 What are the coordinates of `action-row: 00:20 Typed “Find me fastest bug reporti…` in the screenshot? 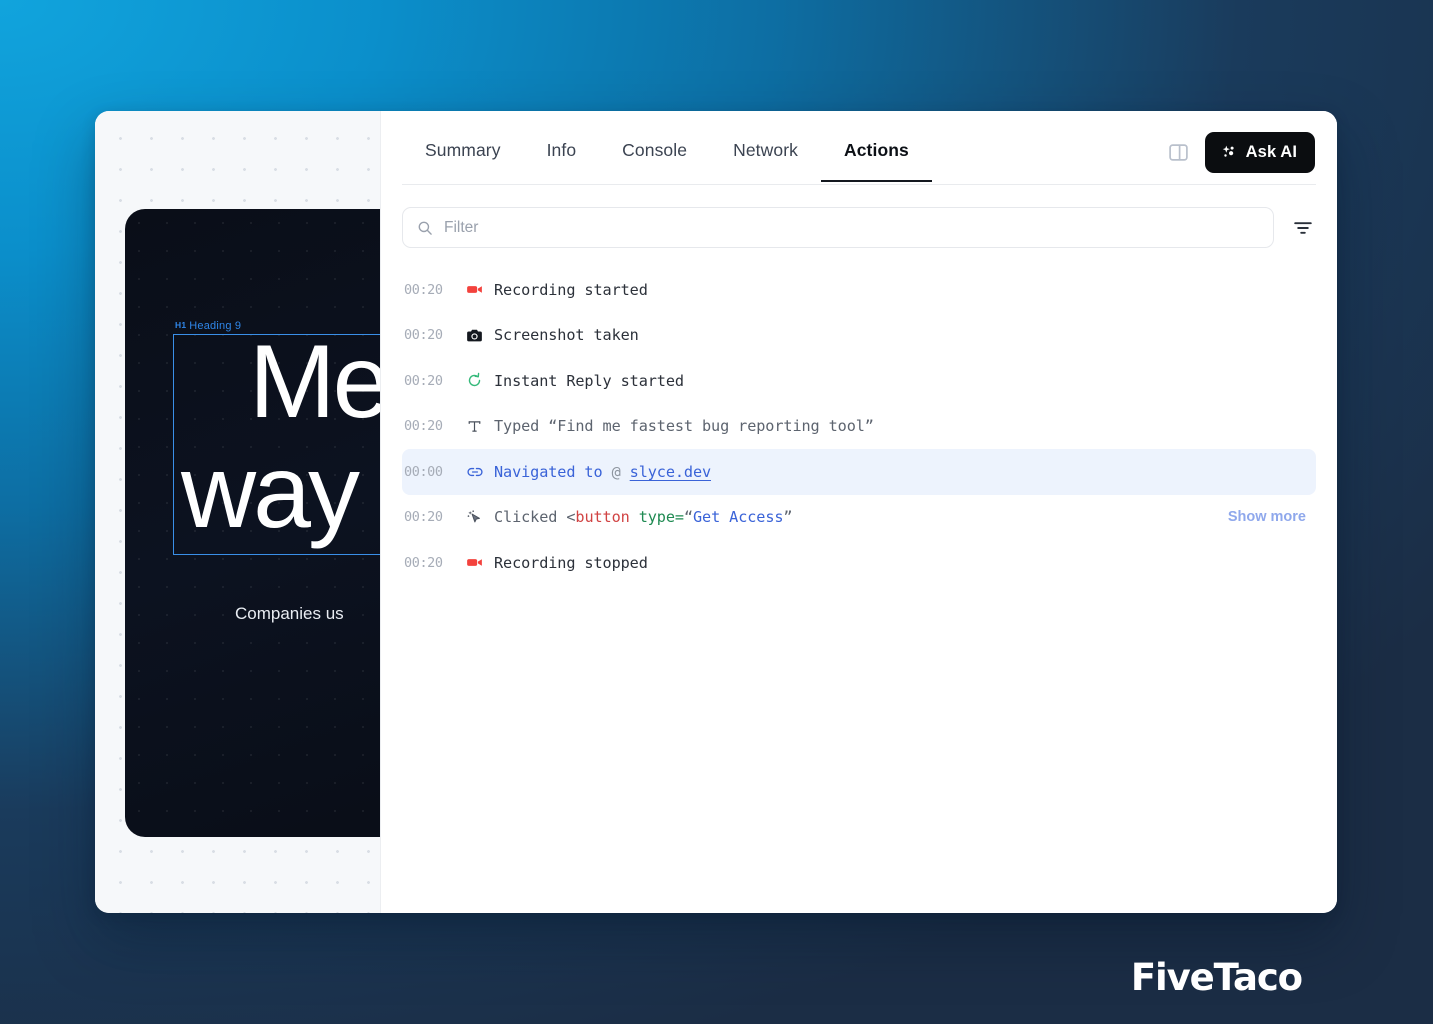 It's located at (859, 427).